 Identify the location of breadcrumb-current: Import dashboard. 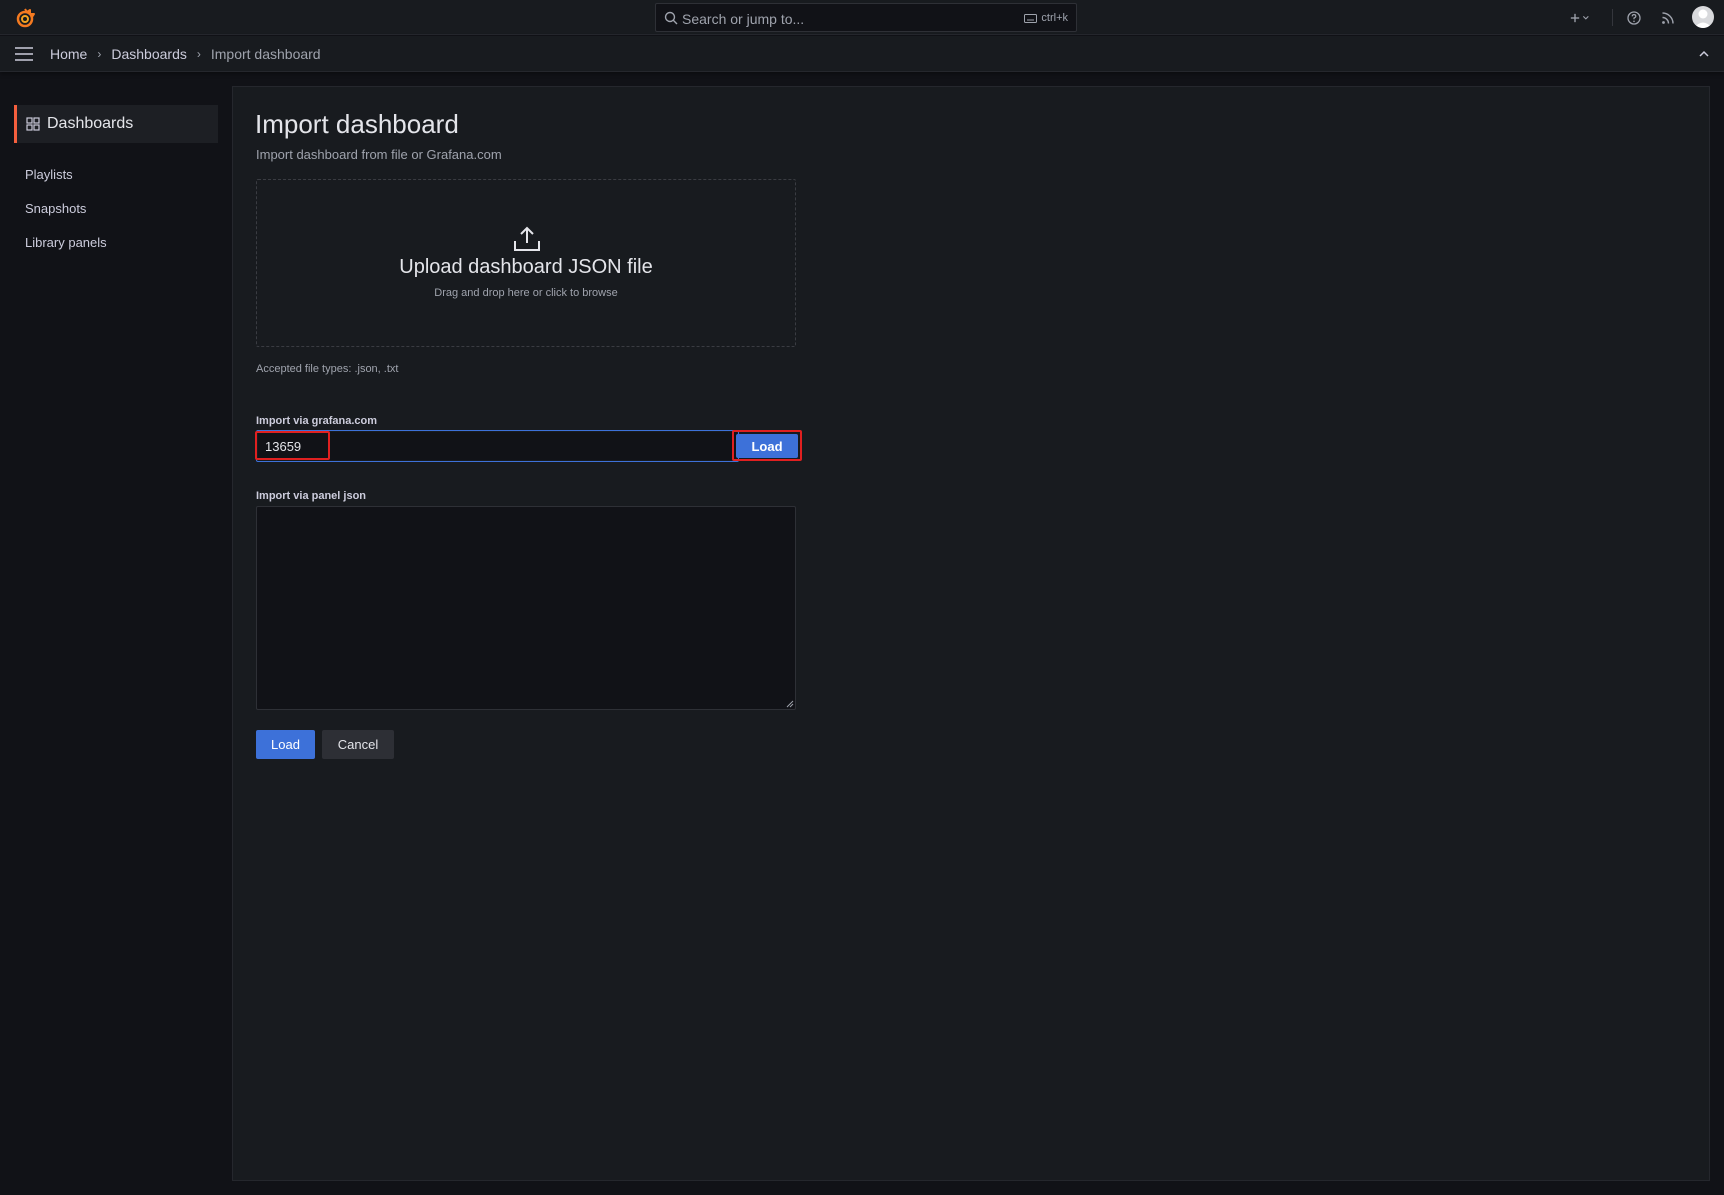
(265, 54).